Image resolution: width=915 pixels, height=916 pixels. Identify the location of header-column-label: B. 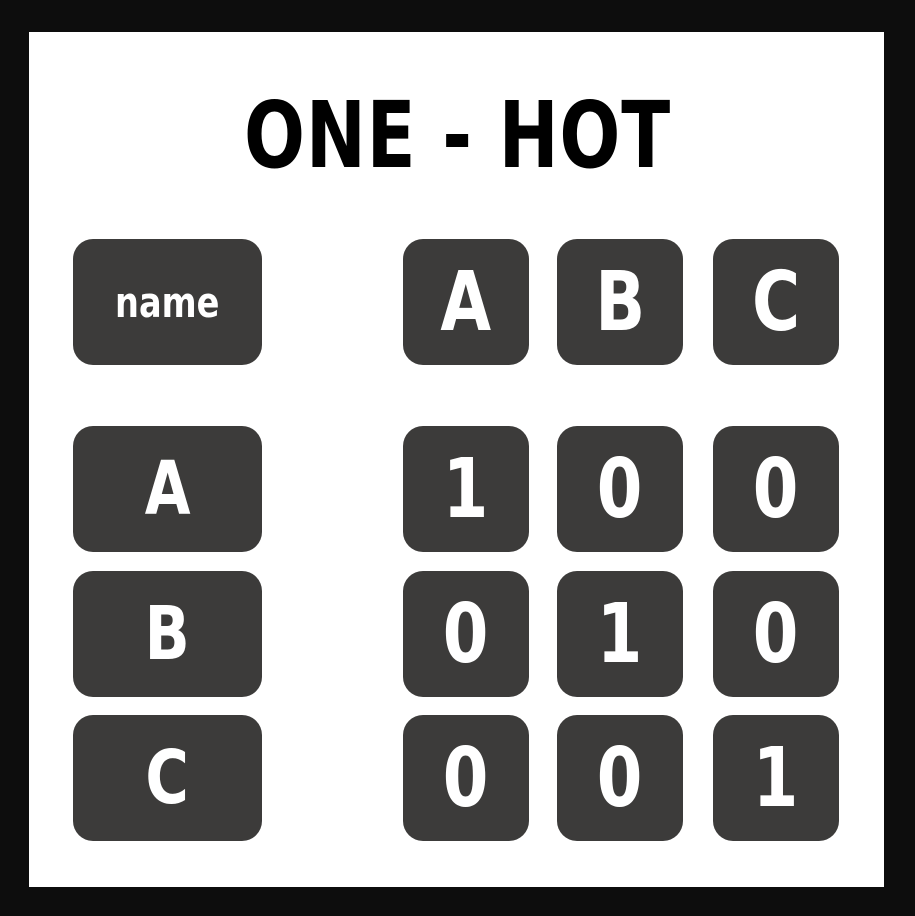
(619, 302).